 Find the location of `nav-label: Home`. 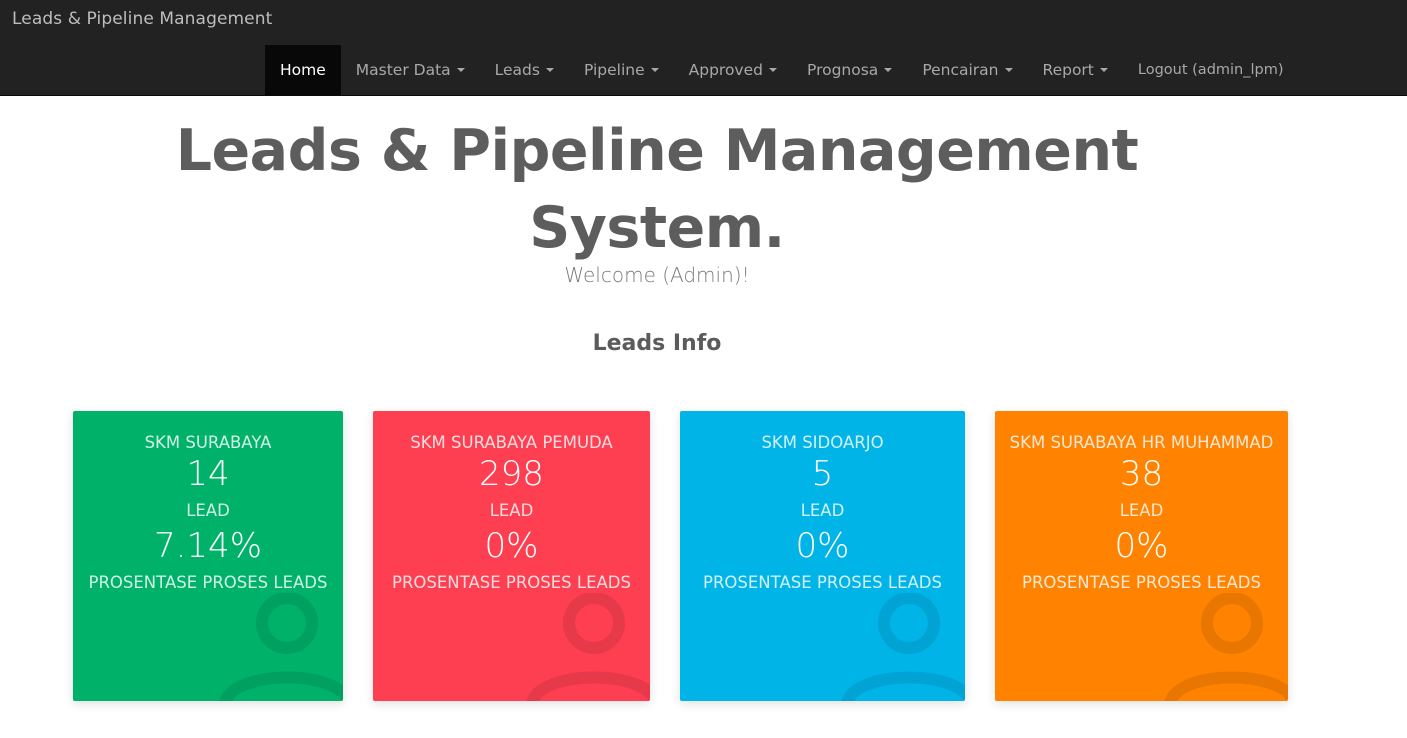

nav-label: Home is located at coordinates (303, 70).